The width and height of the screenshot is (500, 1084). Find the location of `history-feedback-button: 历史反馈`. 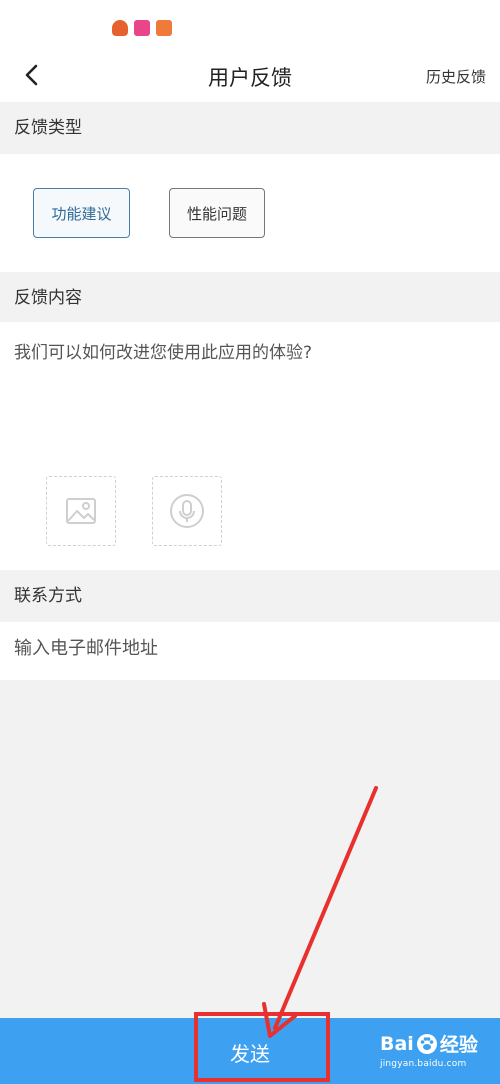

history-feedback-button: 历史反馈 is located at coordinates (456, 76).